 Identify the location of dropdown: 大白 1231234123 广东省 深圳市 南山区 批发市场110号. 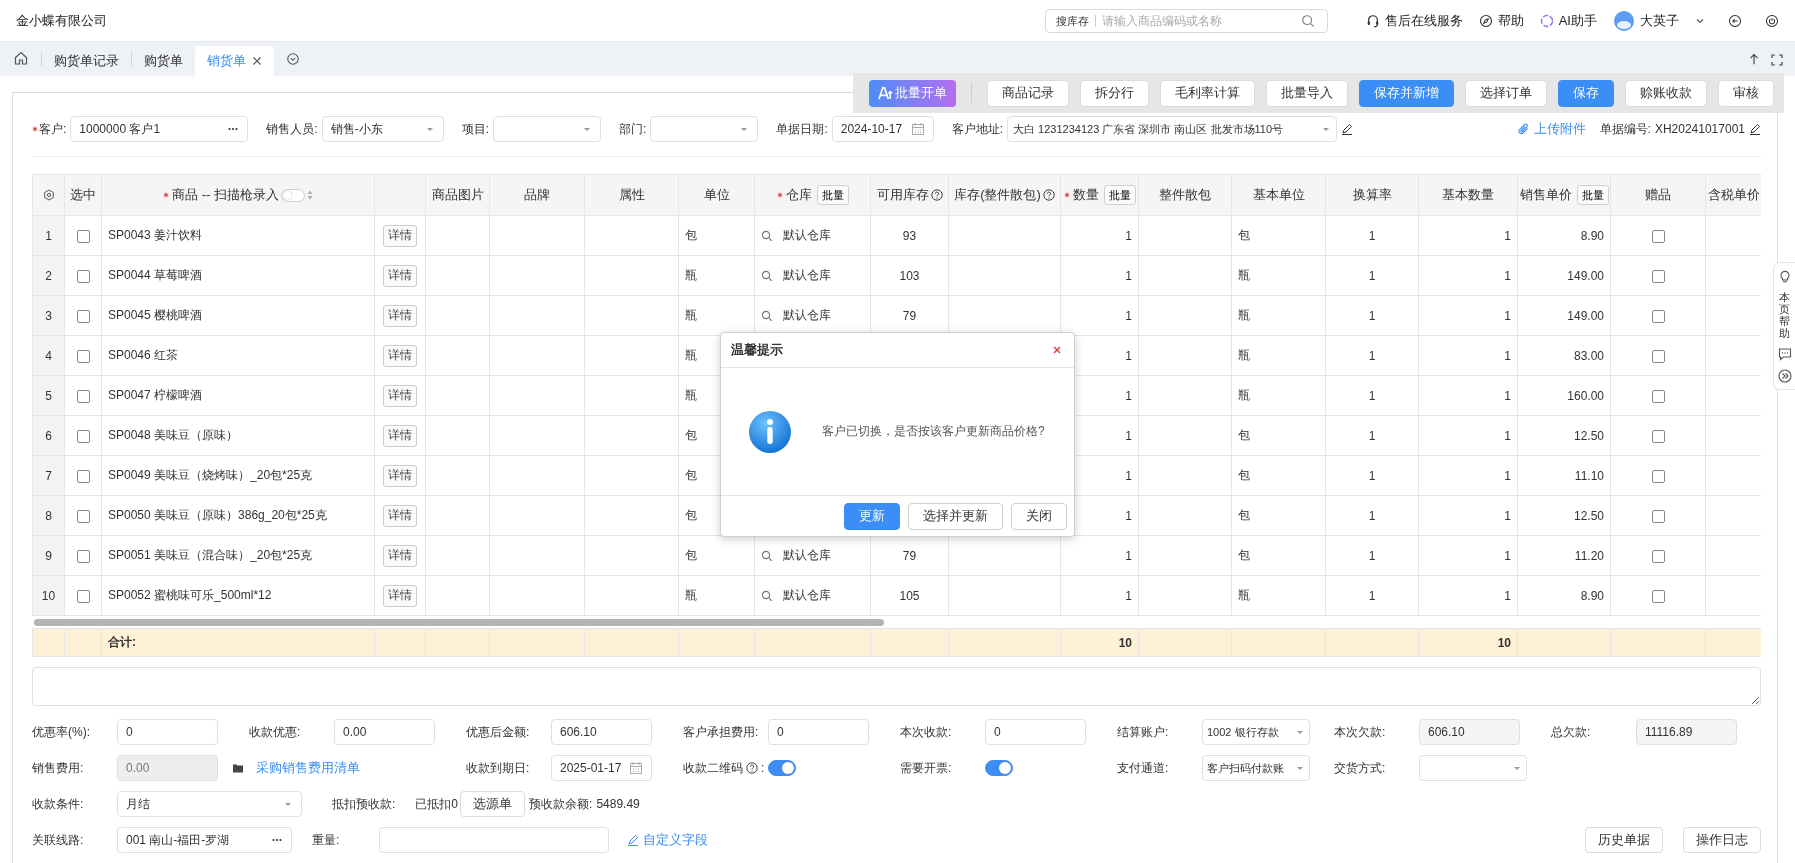
(1172, 129).